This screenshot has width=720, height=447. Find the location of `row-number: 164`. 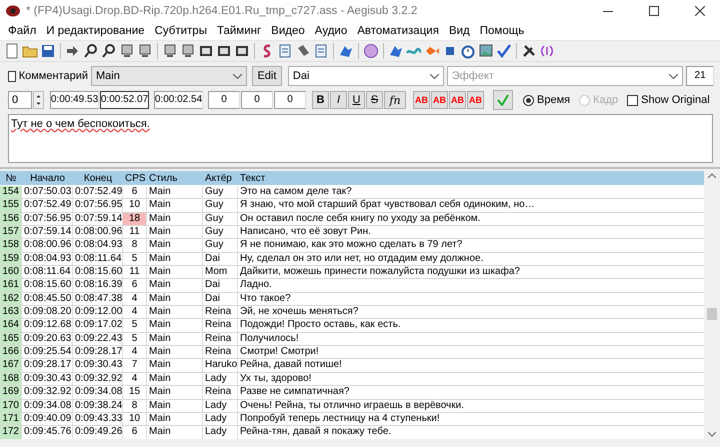

row-number: 164 is located at coordinates (11, 325).